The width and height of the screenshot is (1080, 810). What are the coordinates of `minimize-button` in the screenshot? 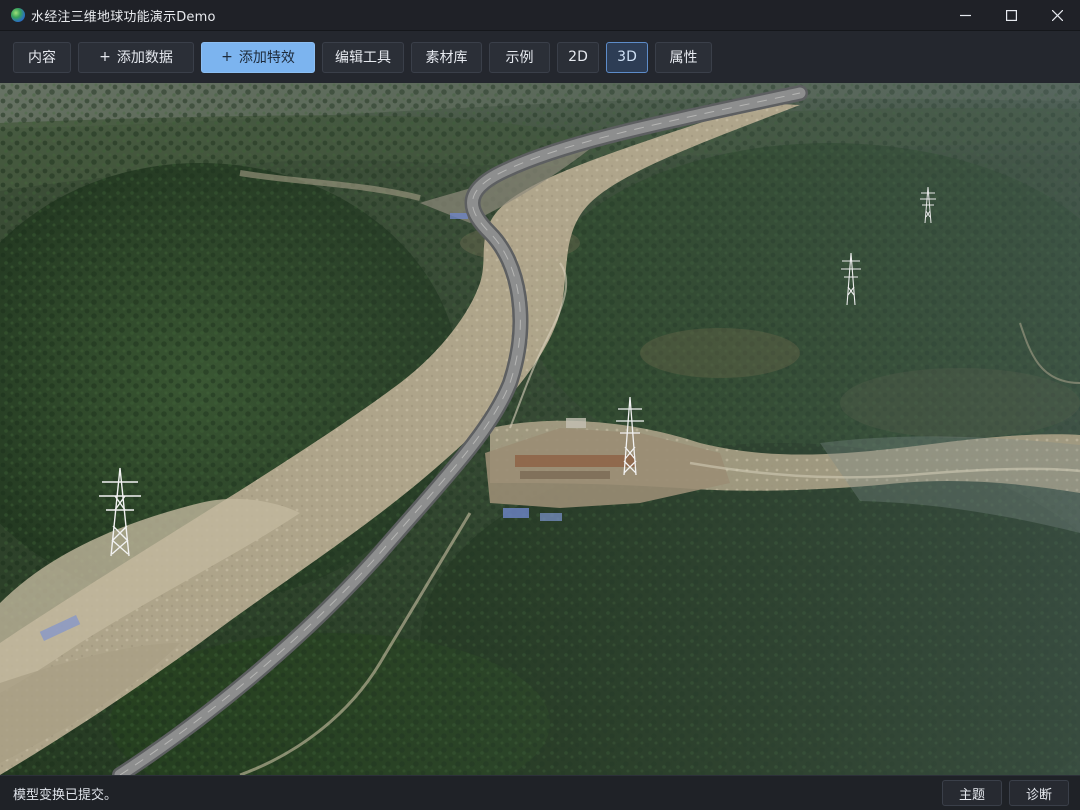 It's located at (965, 15).